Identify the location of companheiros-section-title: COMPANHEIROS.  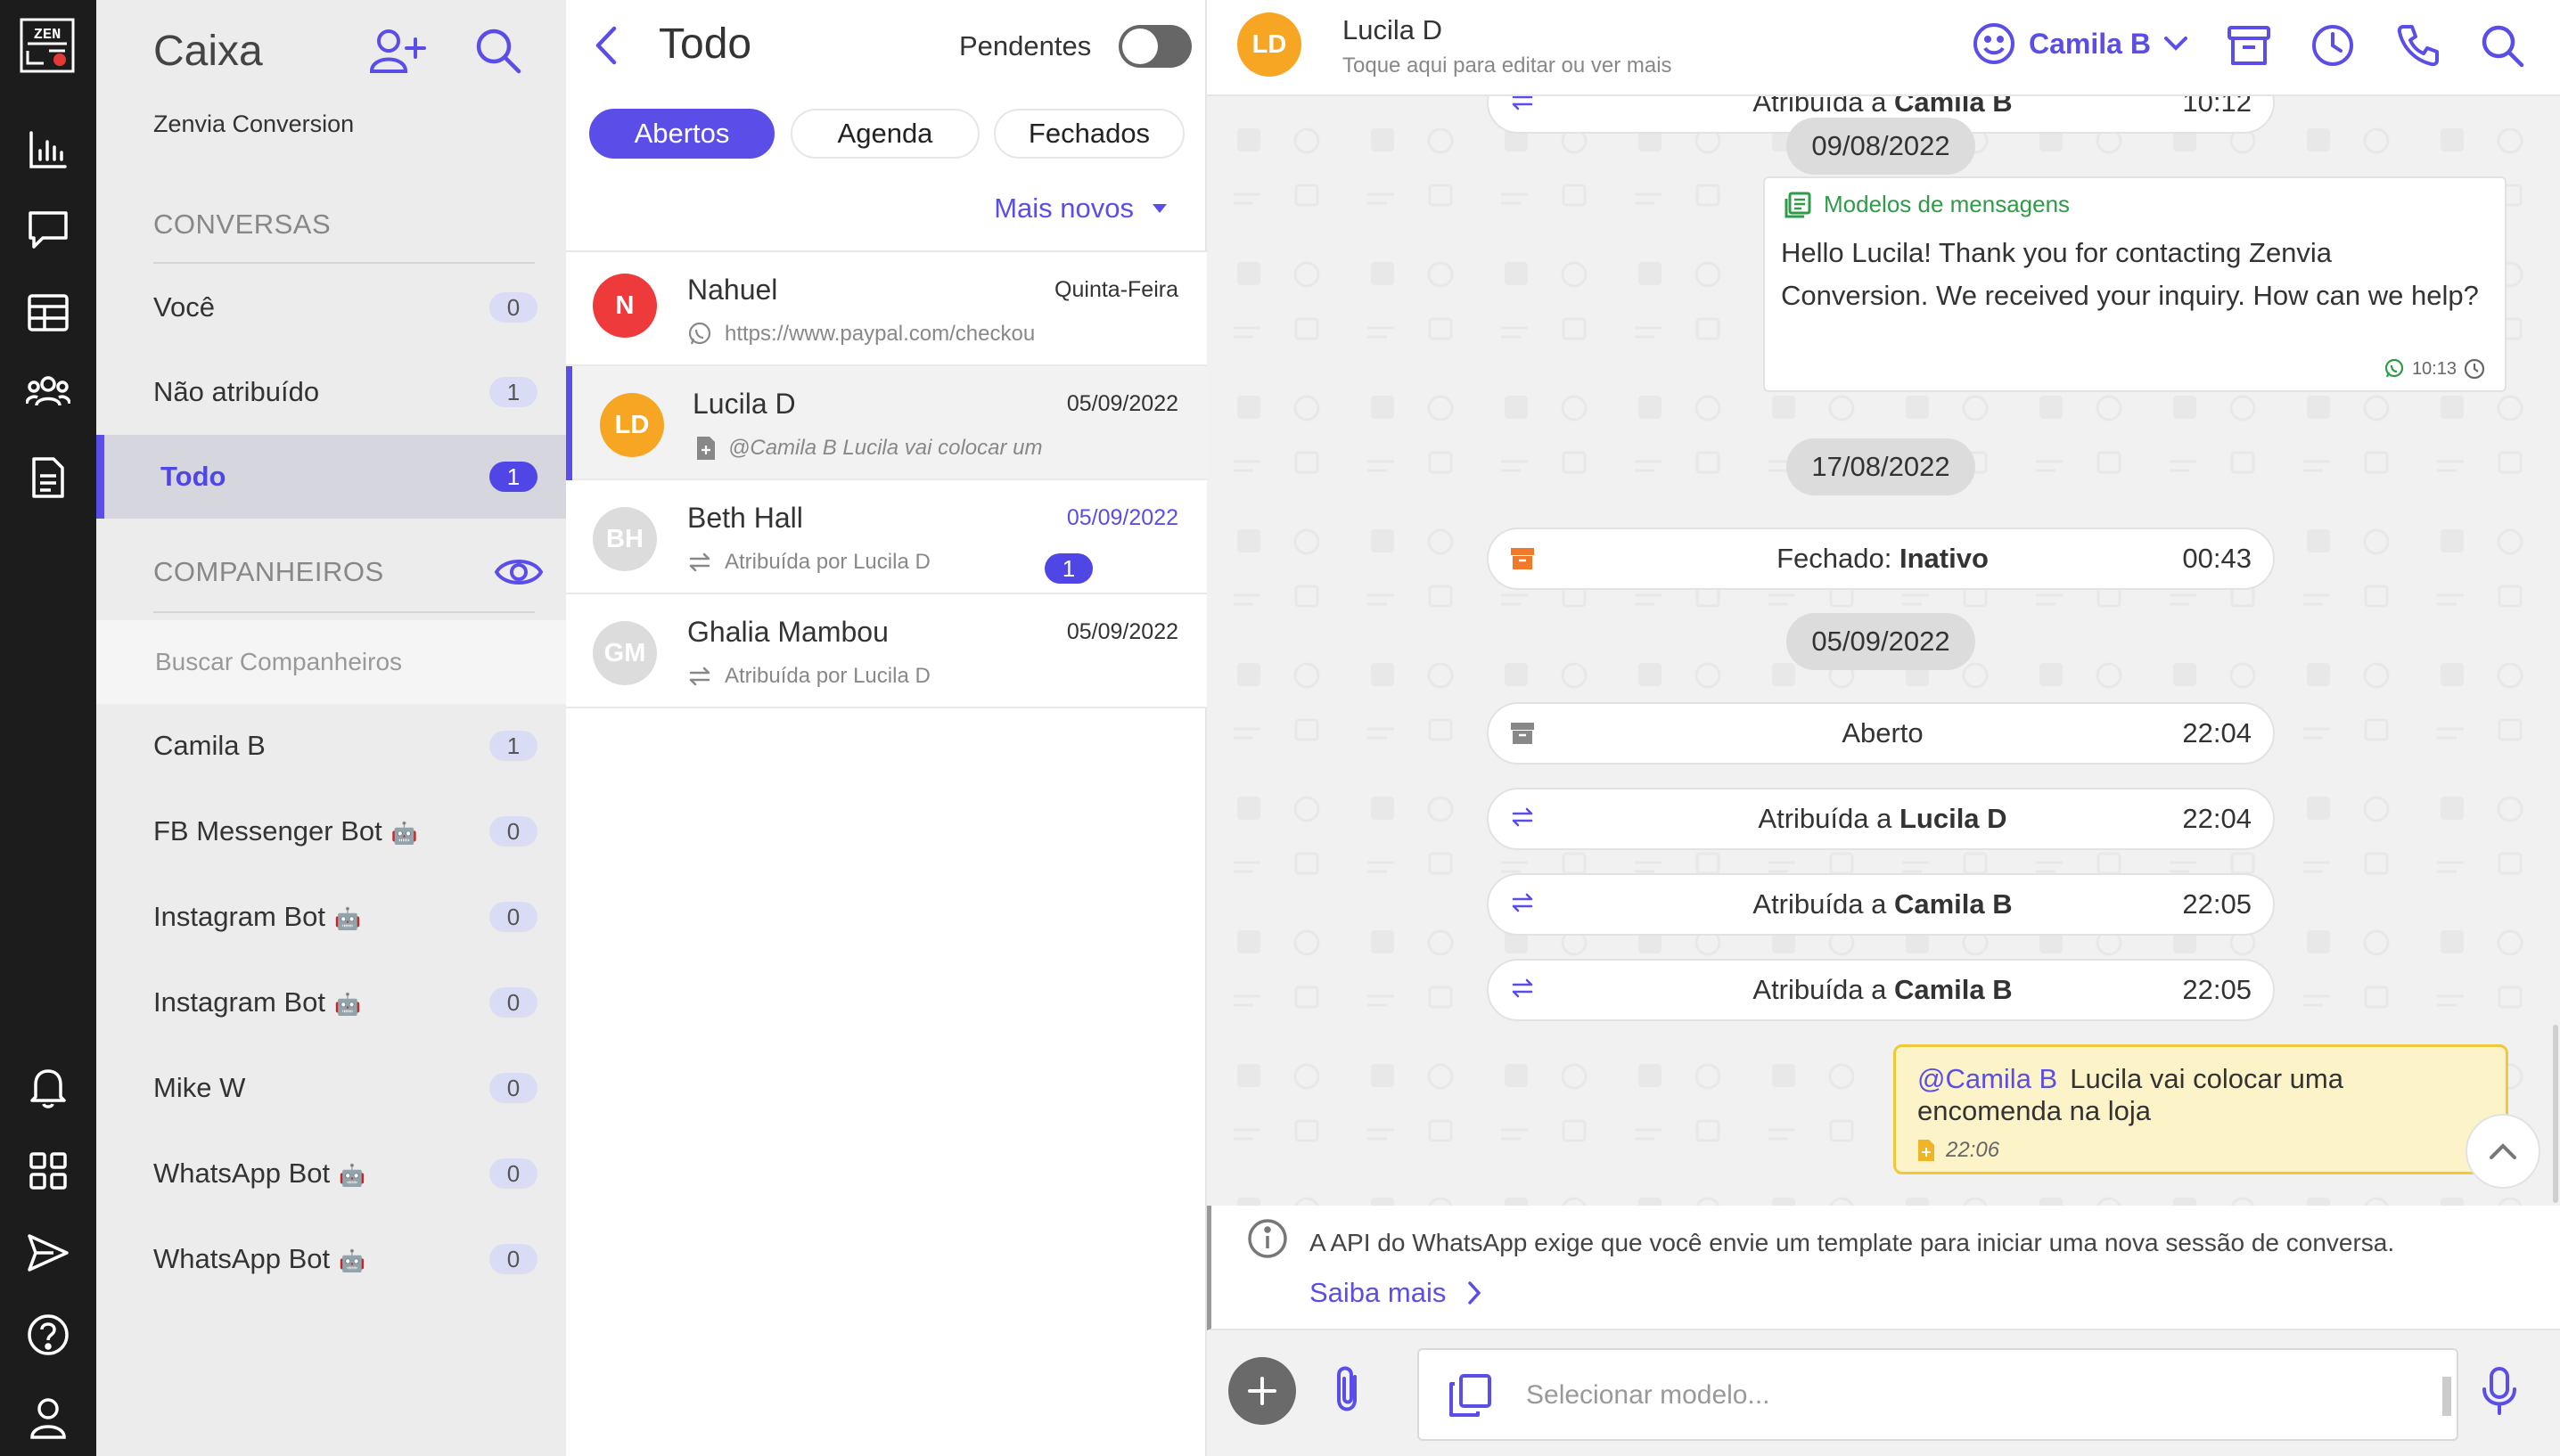
(268, 571).